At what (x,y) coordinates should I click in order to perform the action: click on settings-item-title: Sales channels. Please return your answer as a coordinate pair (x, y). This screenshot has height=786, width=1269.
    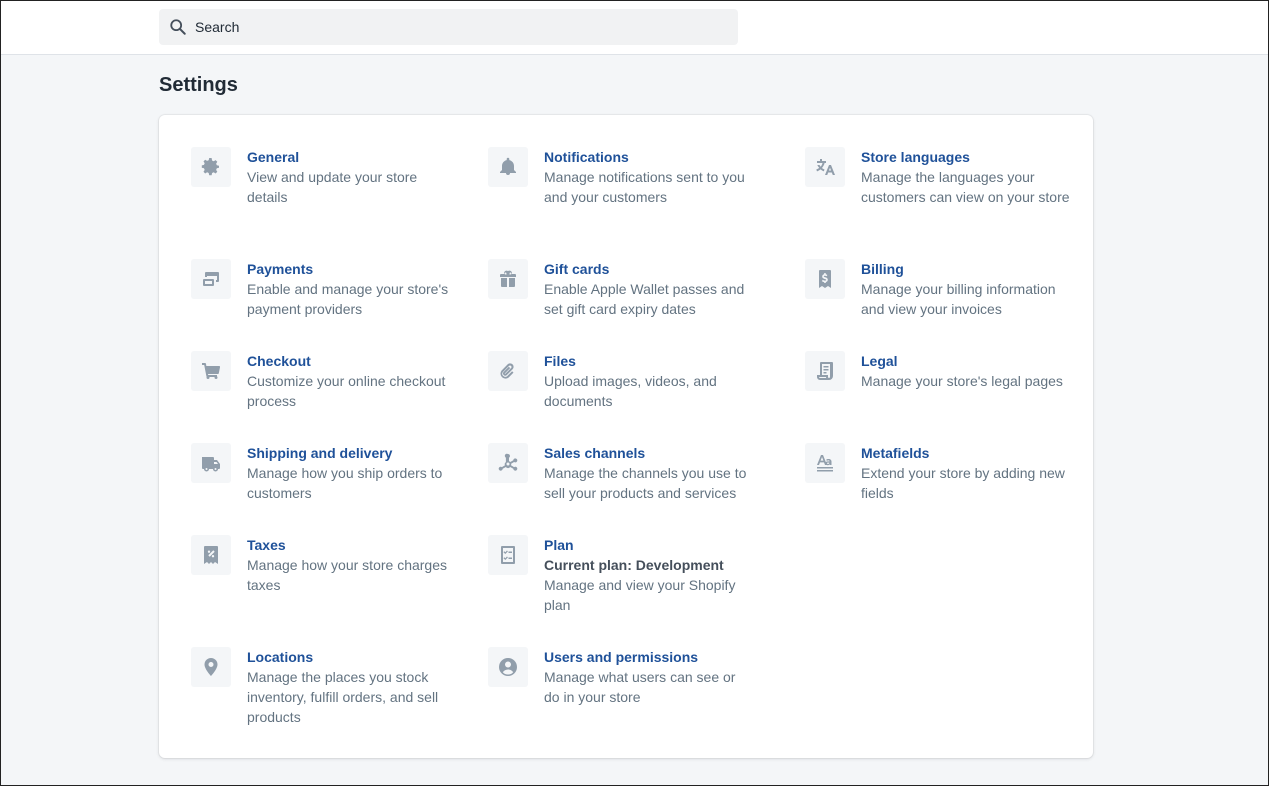
    Looking at the image, I should click on (649, 453).